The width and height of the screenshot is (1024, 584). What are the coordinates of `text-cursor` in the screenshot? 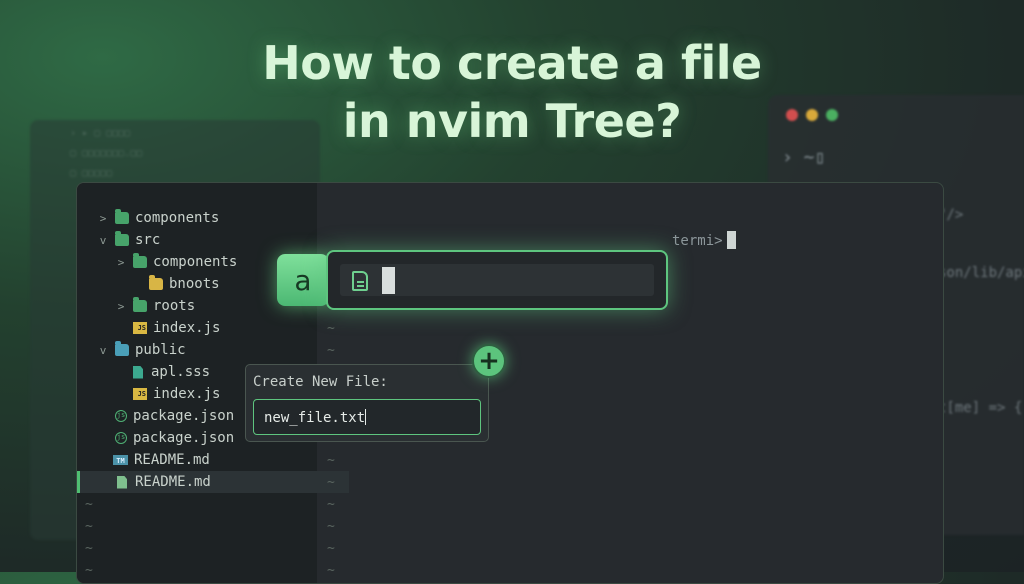 It's located at (388, 280).